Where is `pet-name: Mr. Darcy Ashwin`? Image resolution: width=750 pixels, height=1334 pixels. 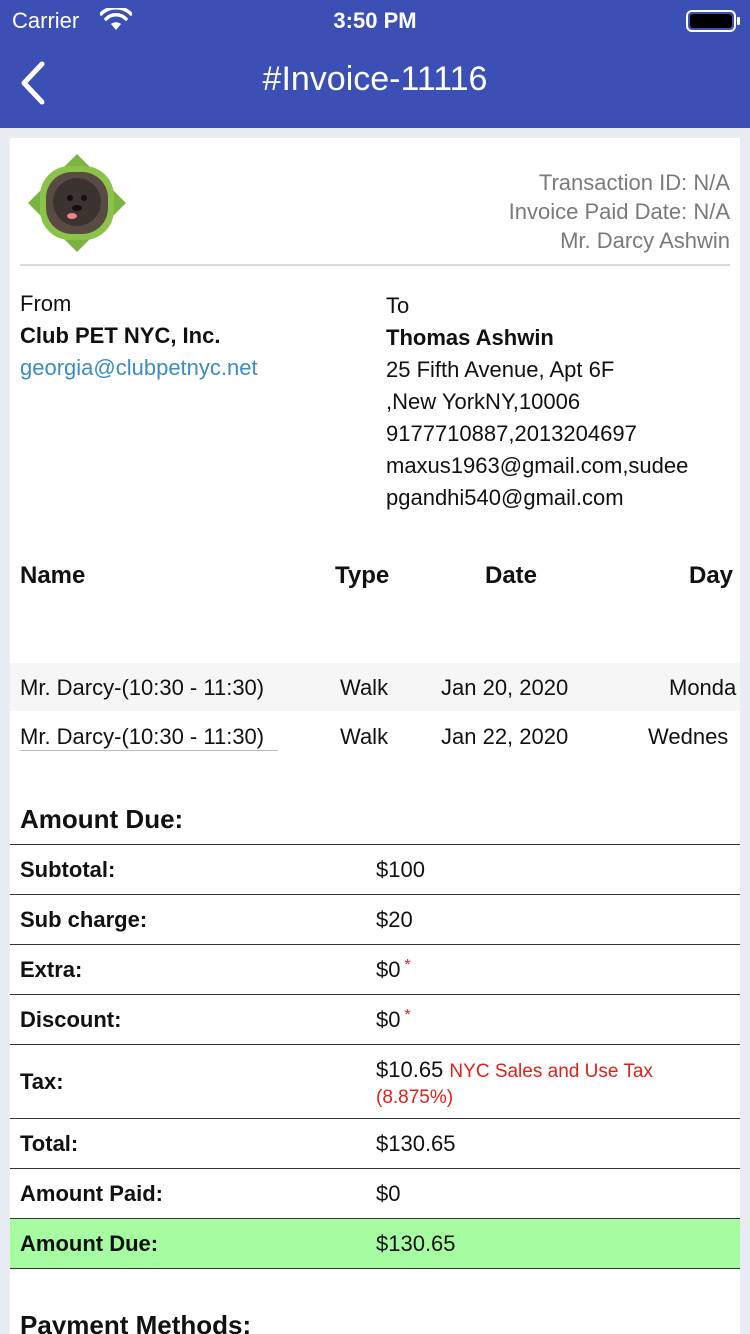
pet-name: Mr. Darcy Ashwin is located at coordinates (645, 240).